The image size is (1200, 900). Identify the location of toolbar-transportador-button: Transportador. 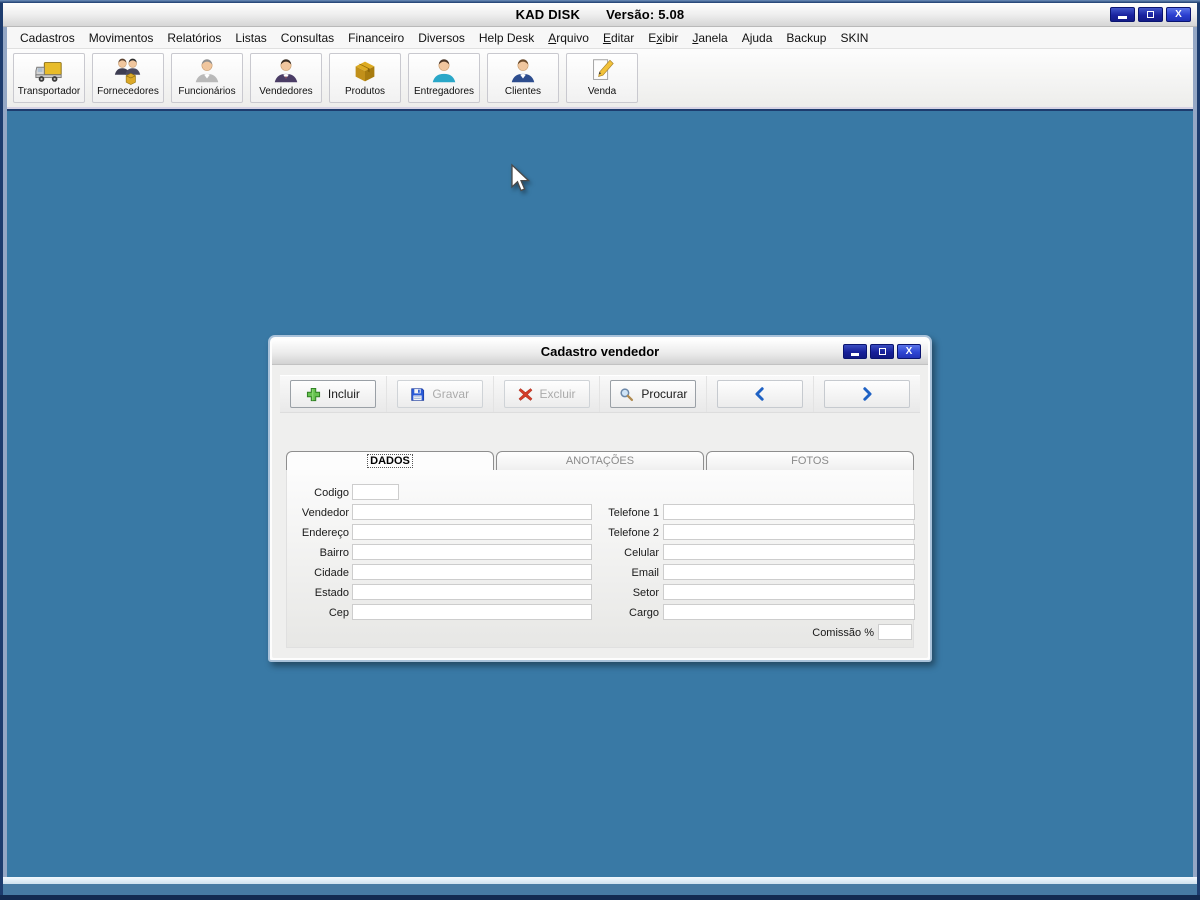
(49, 78).